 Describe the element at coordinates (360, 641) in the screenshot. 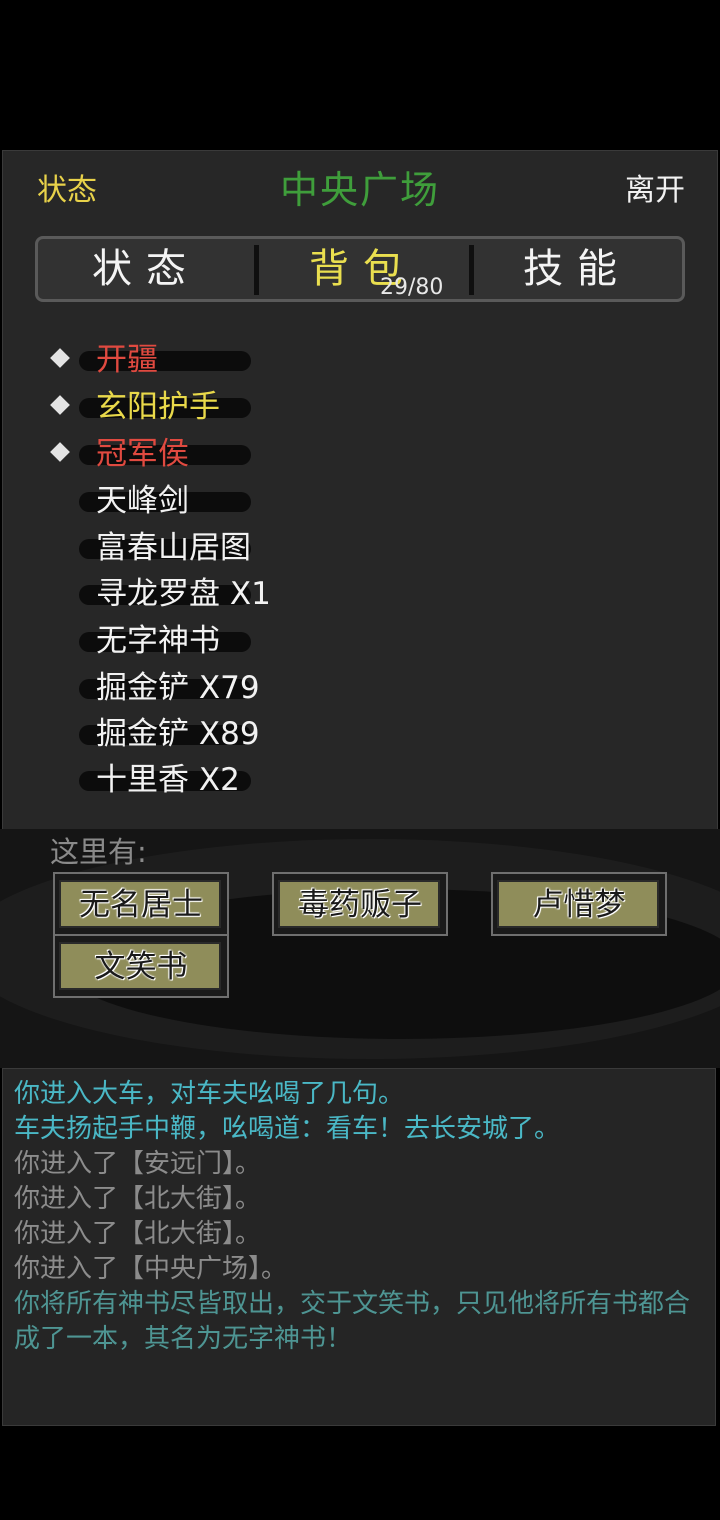

I see `inventory-item: 无字神书` at that location.